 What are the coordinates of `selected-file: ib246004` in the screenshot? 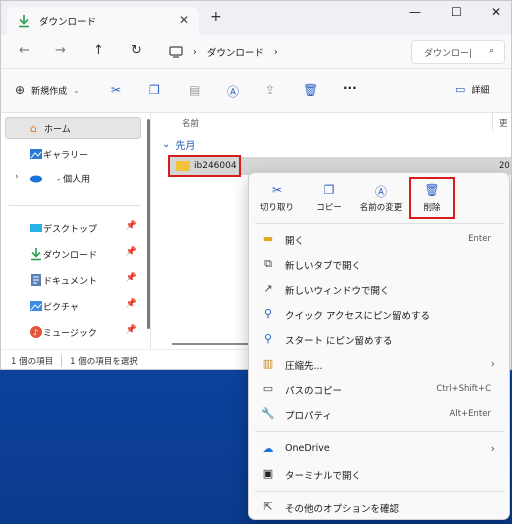 It's located at (204, 166).